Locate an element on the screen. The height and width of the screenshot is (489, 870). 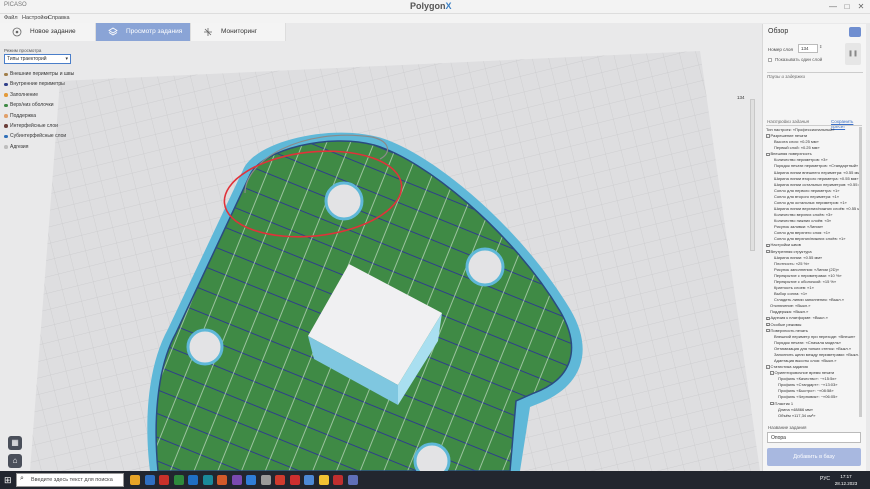
taskbar-search: ⌕ Введите здесь текст для поиска is located at coordinates (70, 480).